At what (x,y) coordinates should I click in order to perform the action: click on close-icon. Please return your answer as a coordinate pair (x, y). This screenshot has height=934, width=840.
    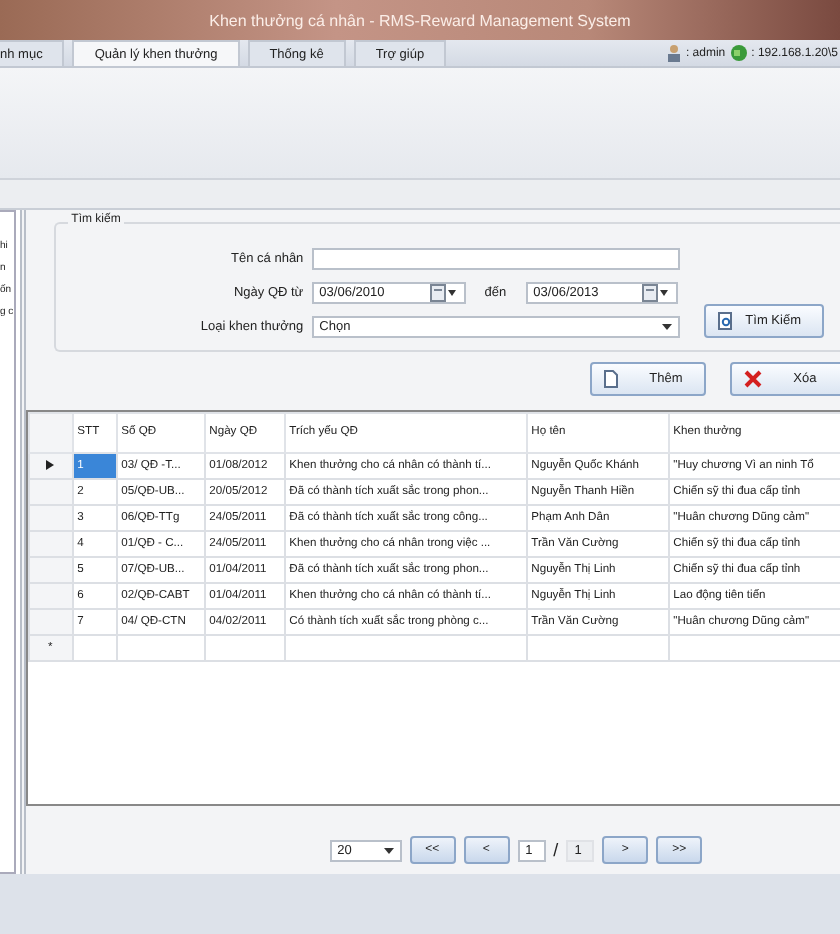
    Looking at the image, I should click on (752, 379).